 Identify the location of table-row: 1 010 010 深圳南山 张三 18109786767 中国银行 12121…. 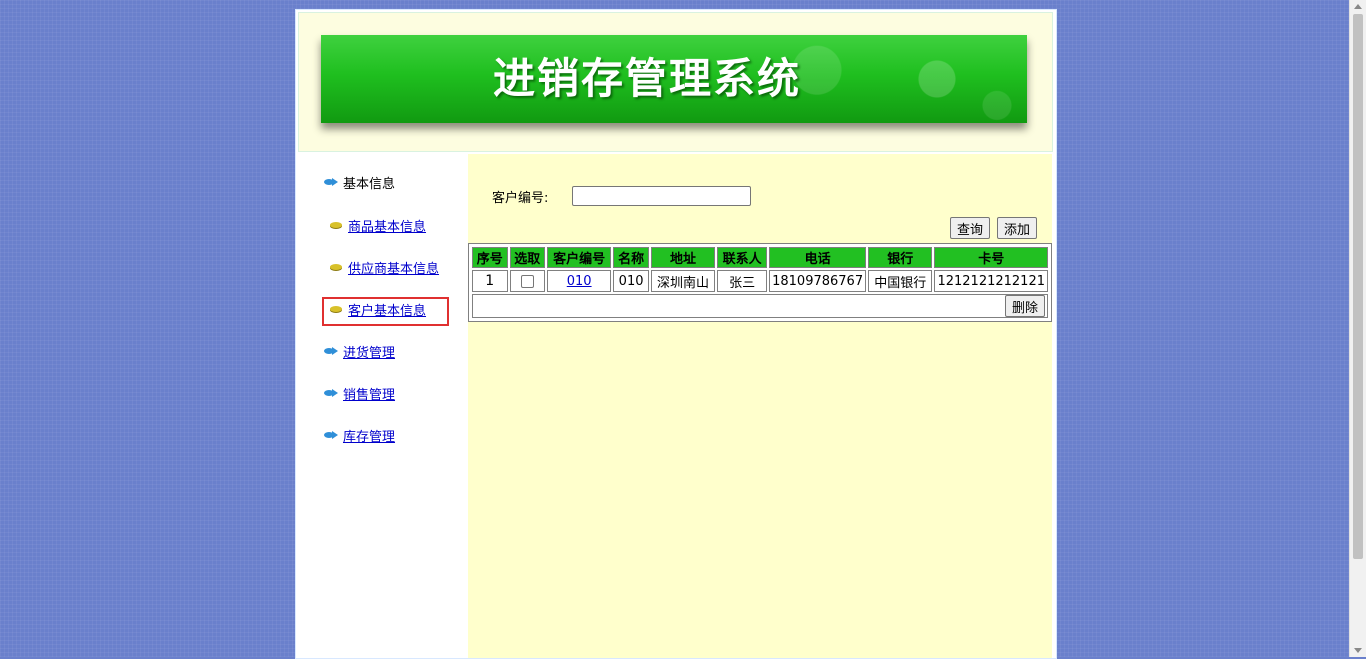
(760, 281).